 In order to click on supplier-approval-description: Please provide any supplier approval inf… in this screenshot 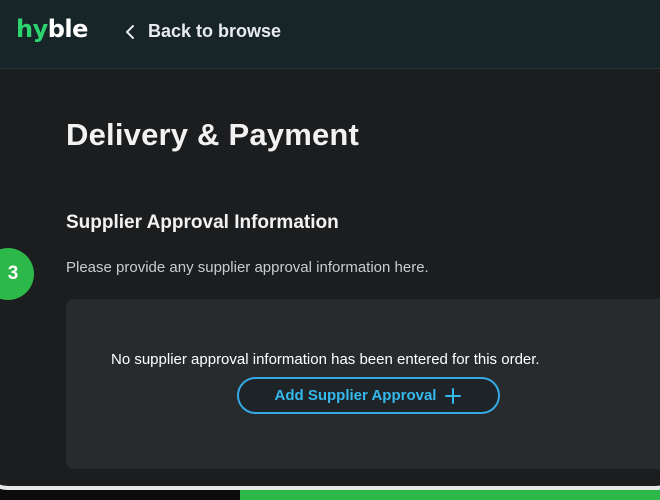, I will do `click(247, 267)`.